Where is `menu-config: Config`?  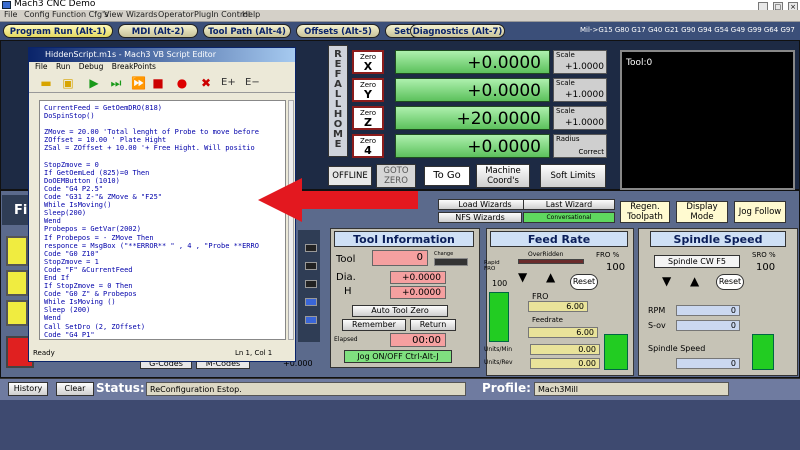
menu-config: Config is located at coordinates (37, 14).